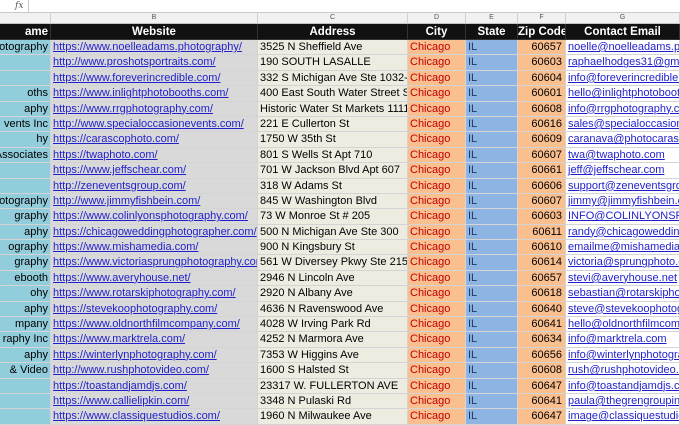  What do you see at coordinates (333, 171) in the screenshot?
I see `address-cell: 701 W Jackson Blvd Apt 607` at bounding box center [333, 171].